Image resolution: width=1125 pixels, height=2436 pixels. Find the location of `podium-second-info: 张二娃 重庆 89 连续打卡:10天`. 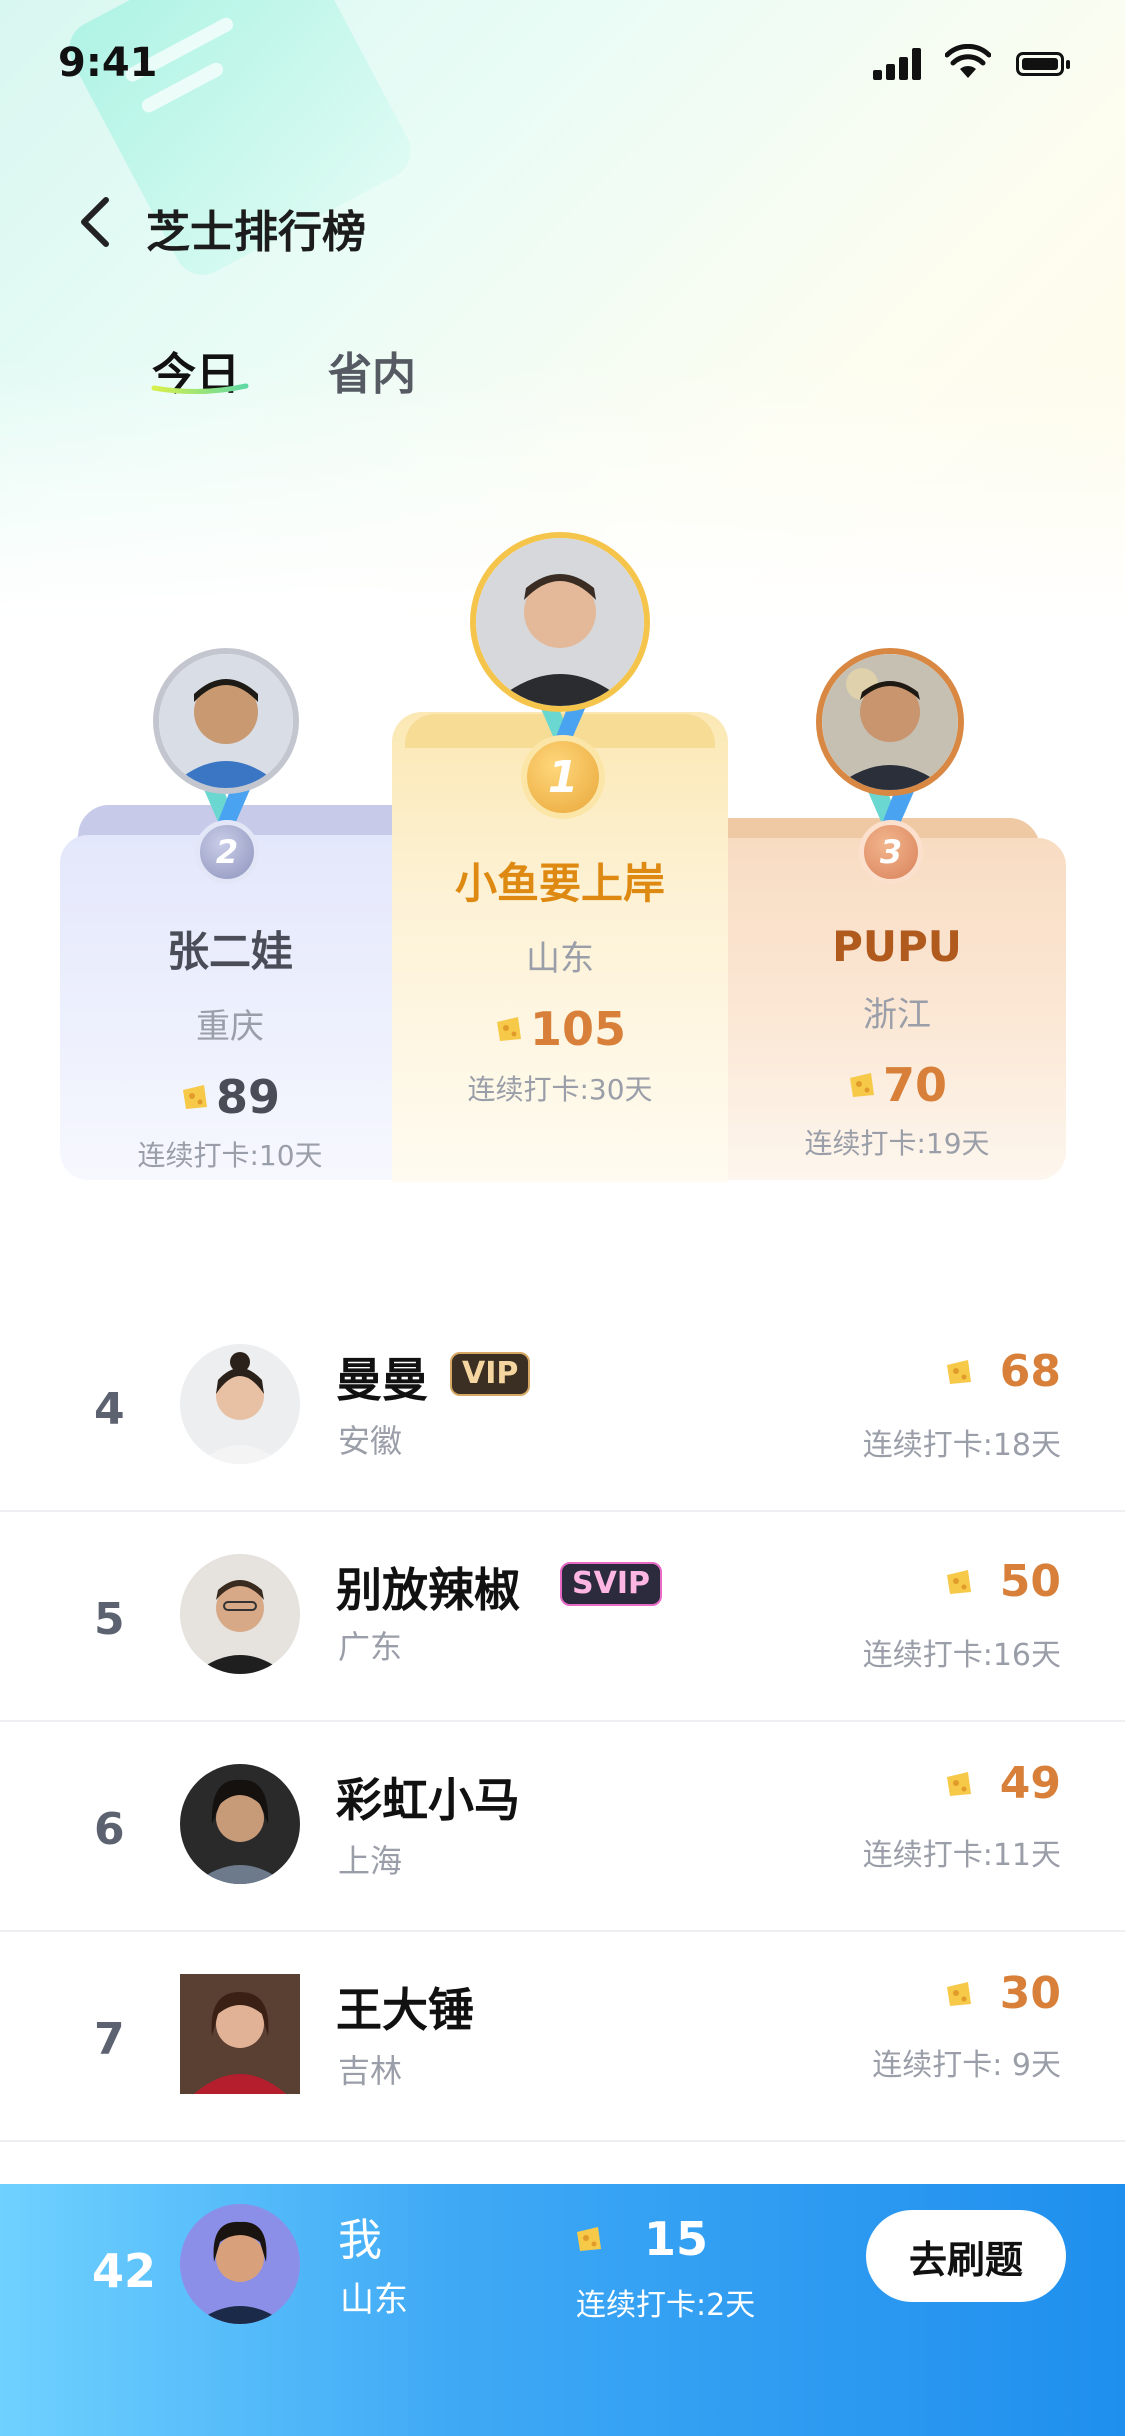

podium-second-info: 张二娃 重庆 89 连续打卡:10天 is located at coordinates (230, 1046).